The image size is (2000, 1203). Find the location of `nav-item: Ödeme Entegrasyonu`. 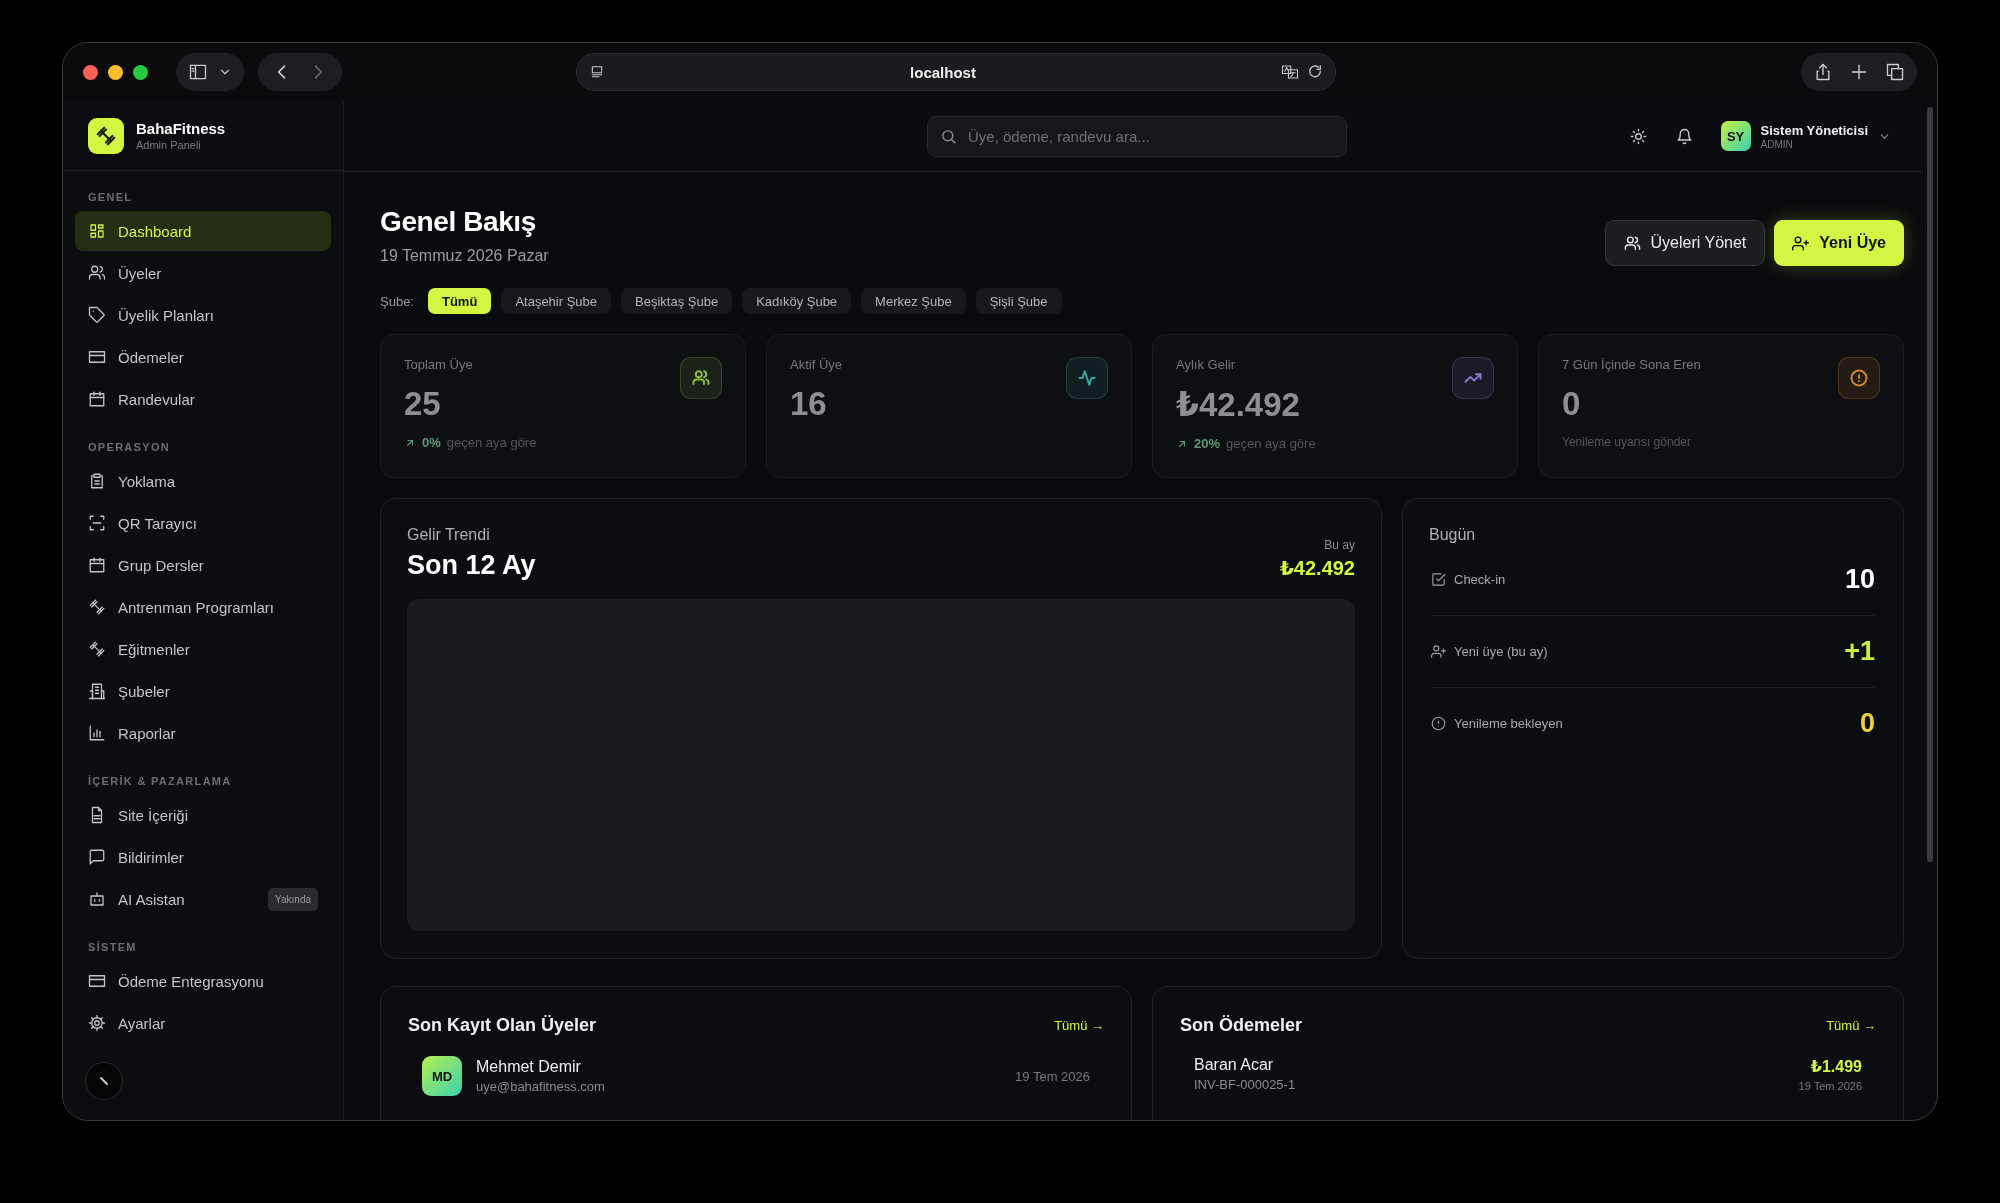

nav-item: Ödeme Entegrasyonu is located at coordinates (203, 981).